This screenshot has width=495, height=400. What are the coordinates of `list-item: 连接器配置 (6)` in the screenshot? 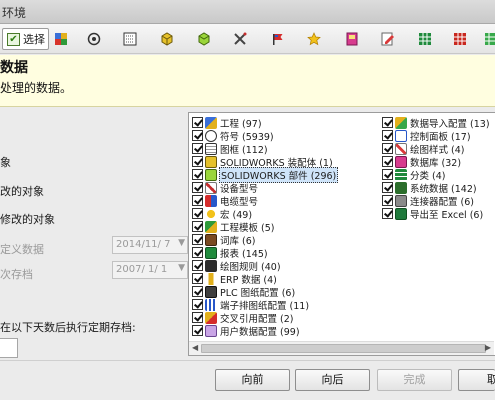 It's located at (428, 201).